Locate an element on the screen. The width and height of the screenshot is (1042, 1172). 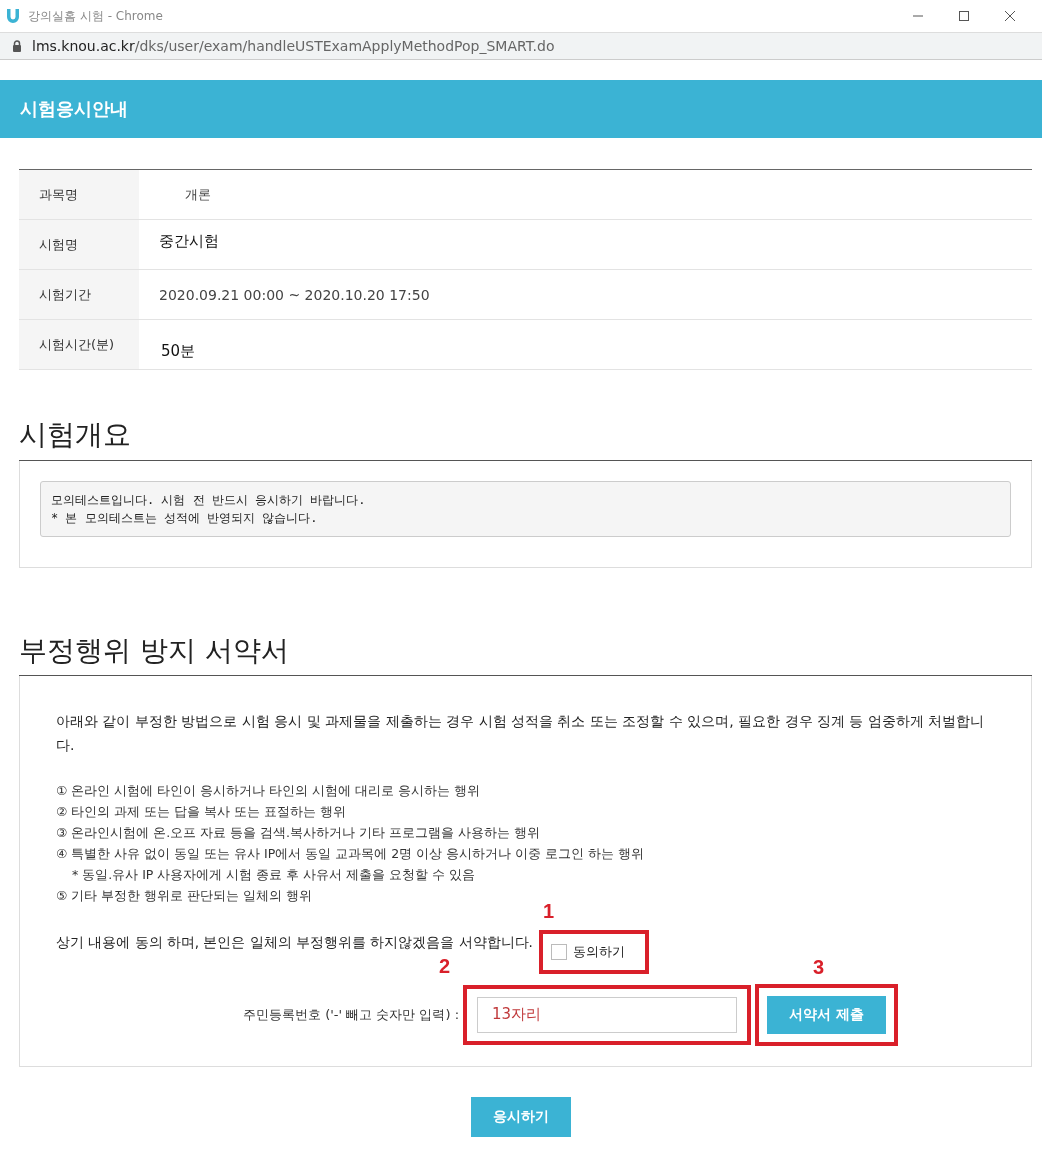
section-heading: 부정행위 방지 서약서 is located at coordinates (525, 655).